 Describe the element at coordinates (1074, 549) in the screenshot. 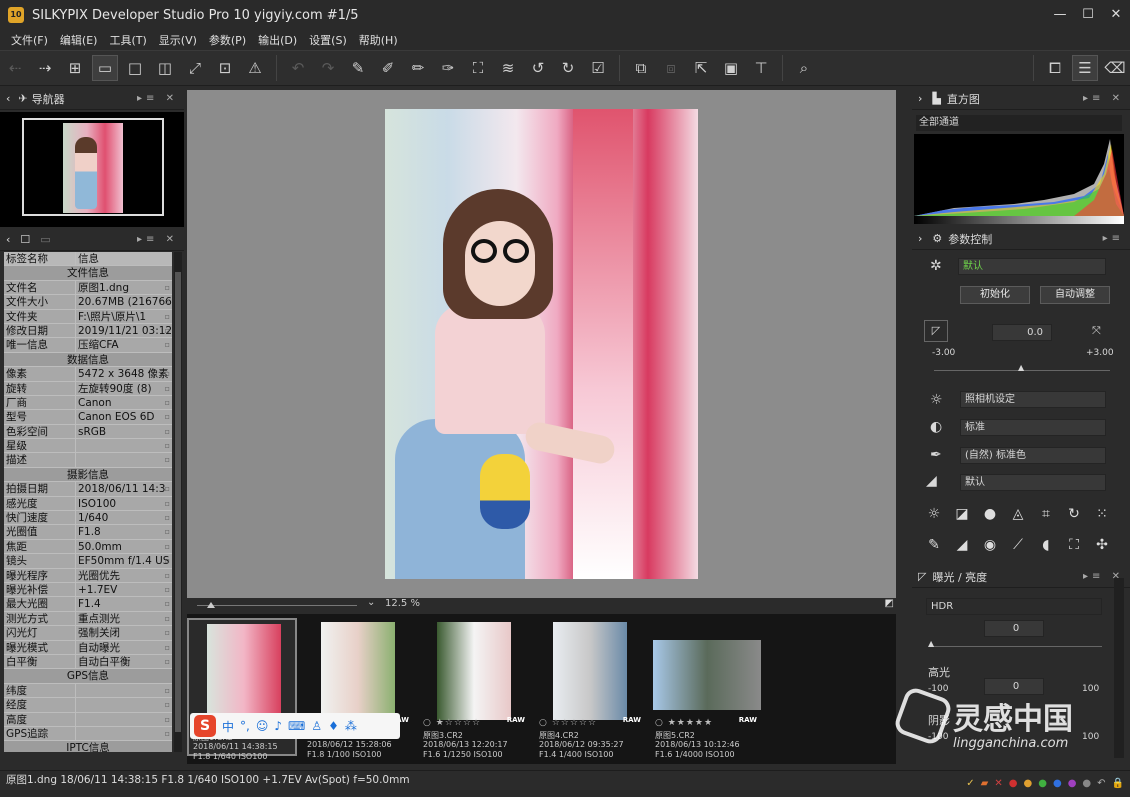

I see `crop-tool-icon: ⛶` at that location.